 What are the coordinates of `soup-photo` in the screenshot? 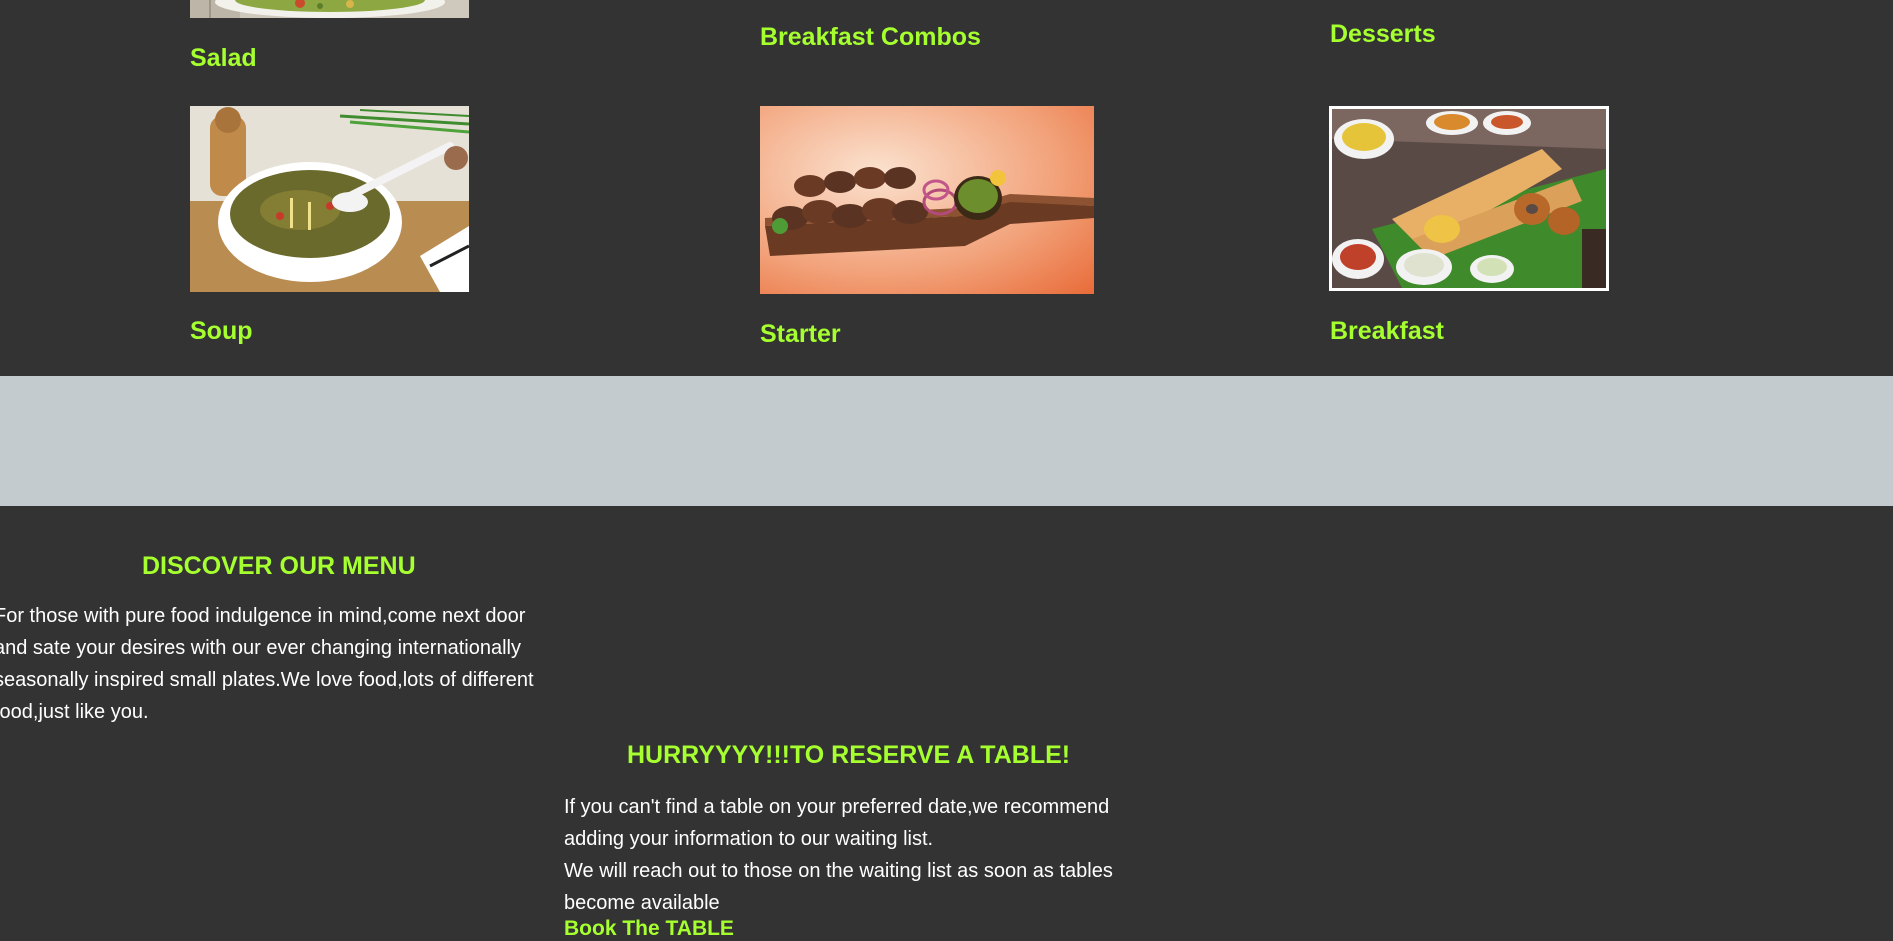 It's located at (329, 199).